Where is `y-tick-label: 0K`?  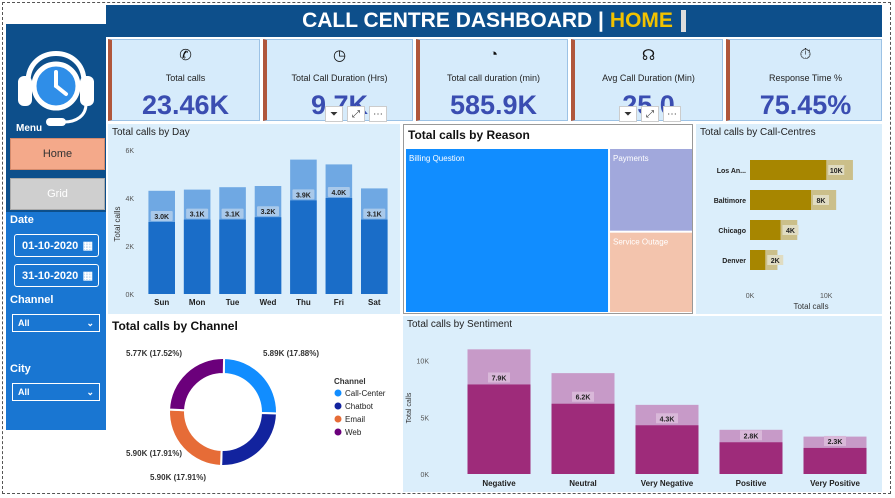
y-tick-label: 0K is located at coordinates (129, 295).